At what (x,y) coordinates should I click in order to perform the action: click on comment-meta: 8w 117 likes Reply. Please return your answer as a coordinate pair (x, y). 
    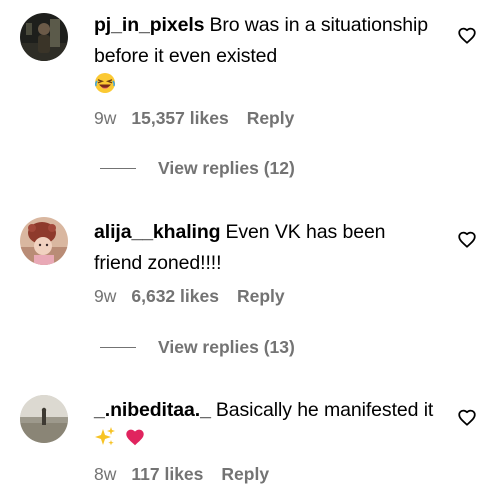
    Looking at the image, I should click on (181, 474).